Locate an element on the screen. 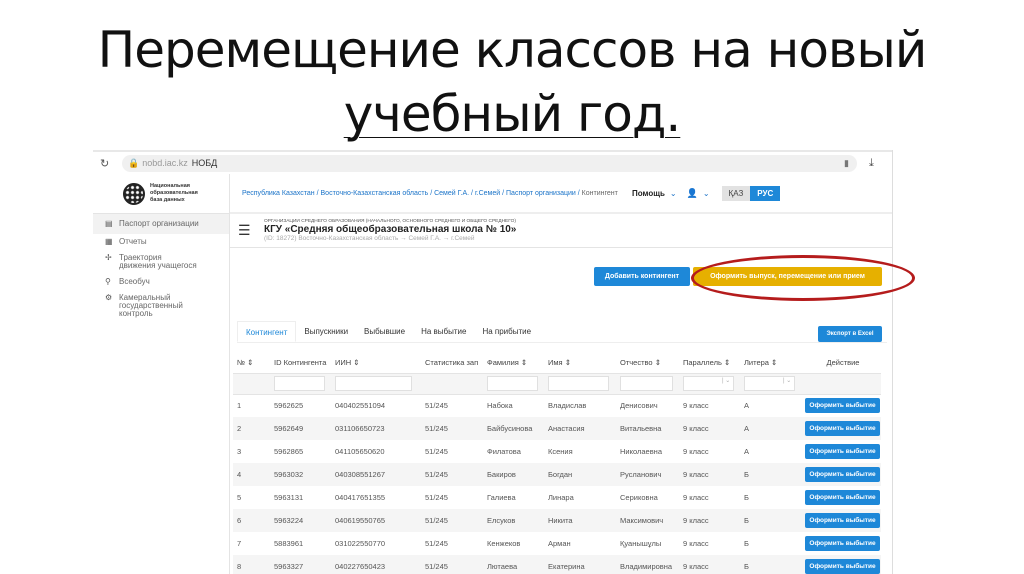  sidebar-item-label: Паспорт организации is located at coordinates (159, 223).